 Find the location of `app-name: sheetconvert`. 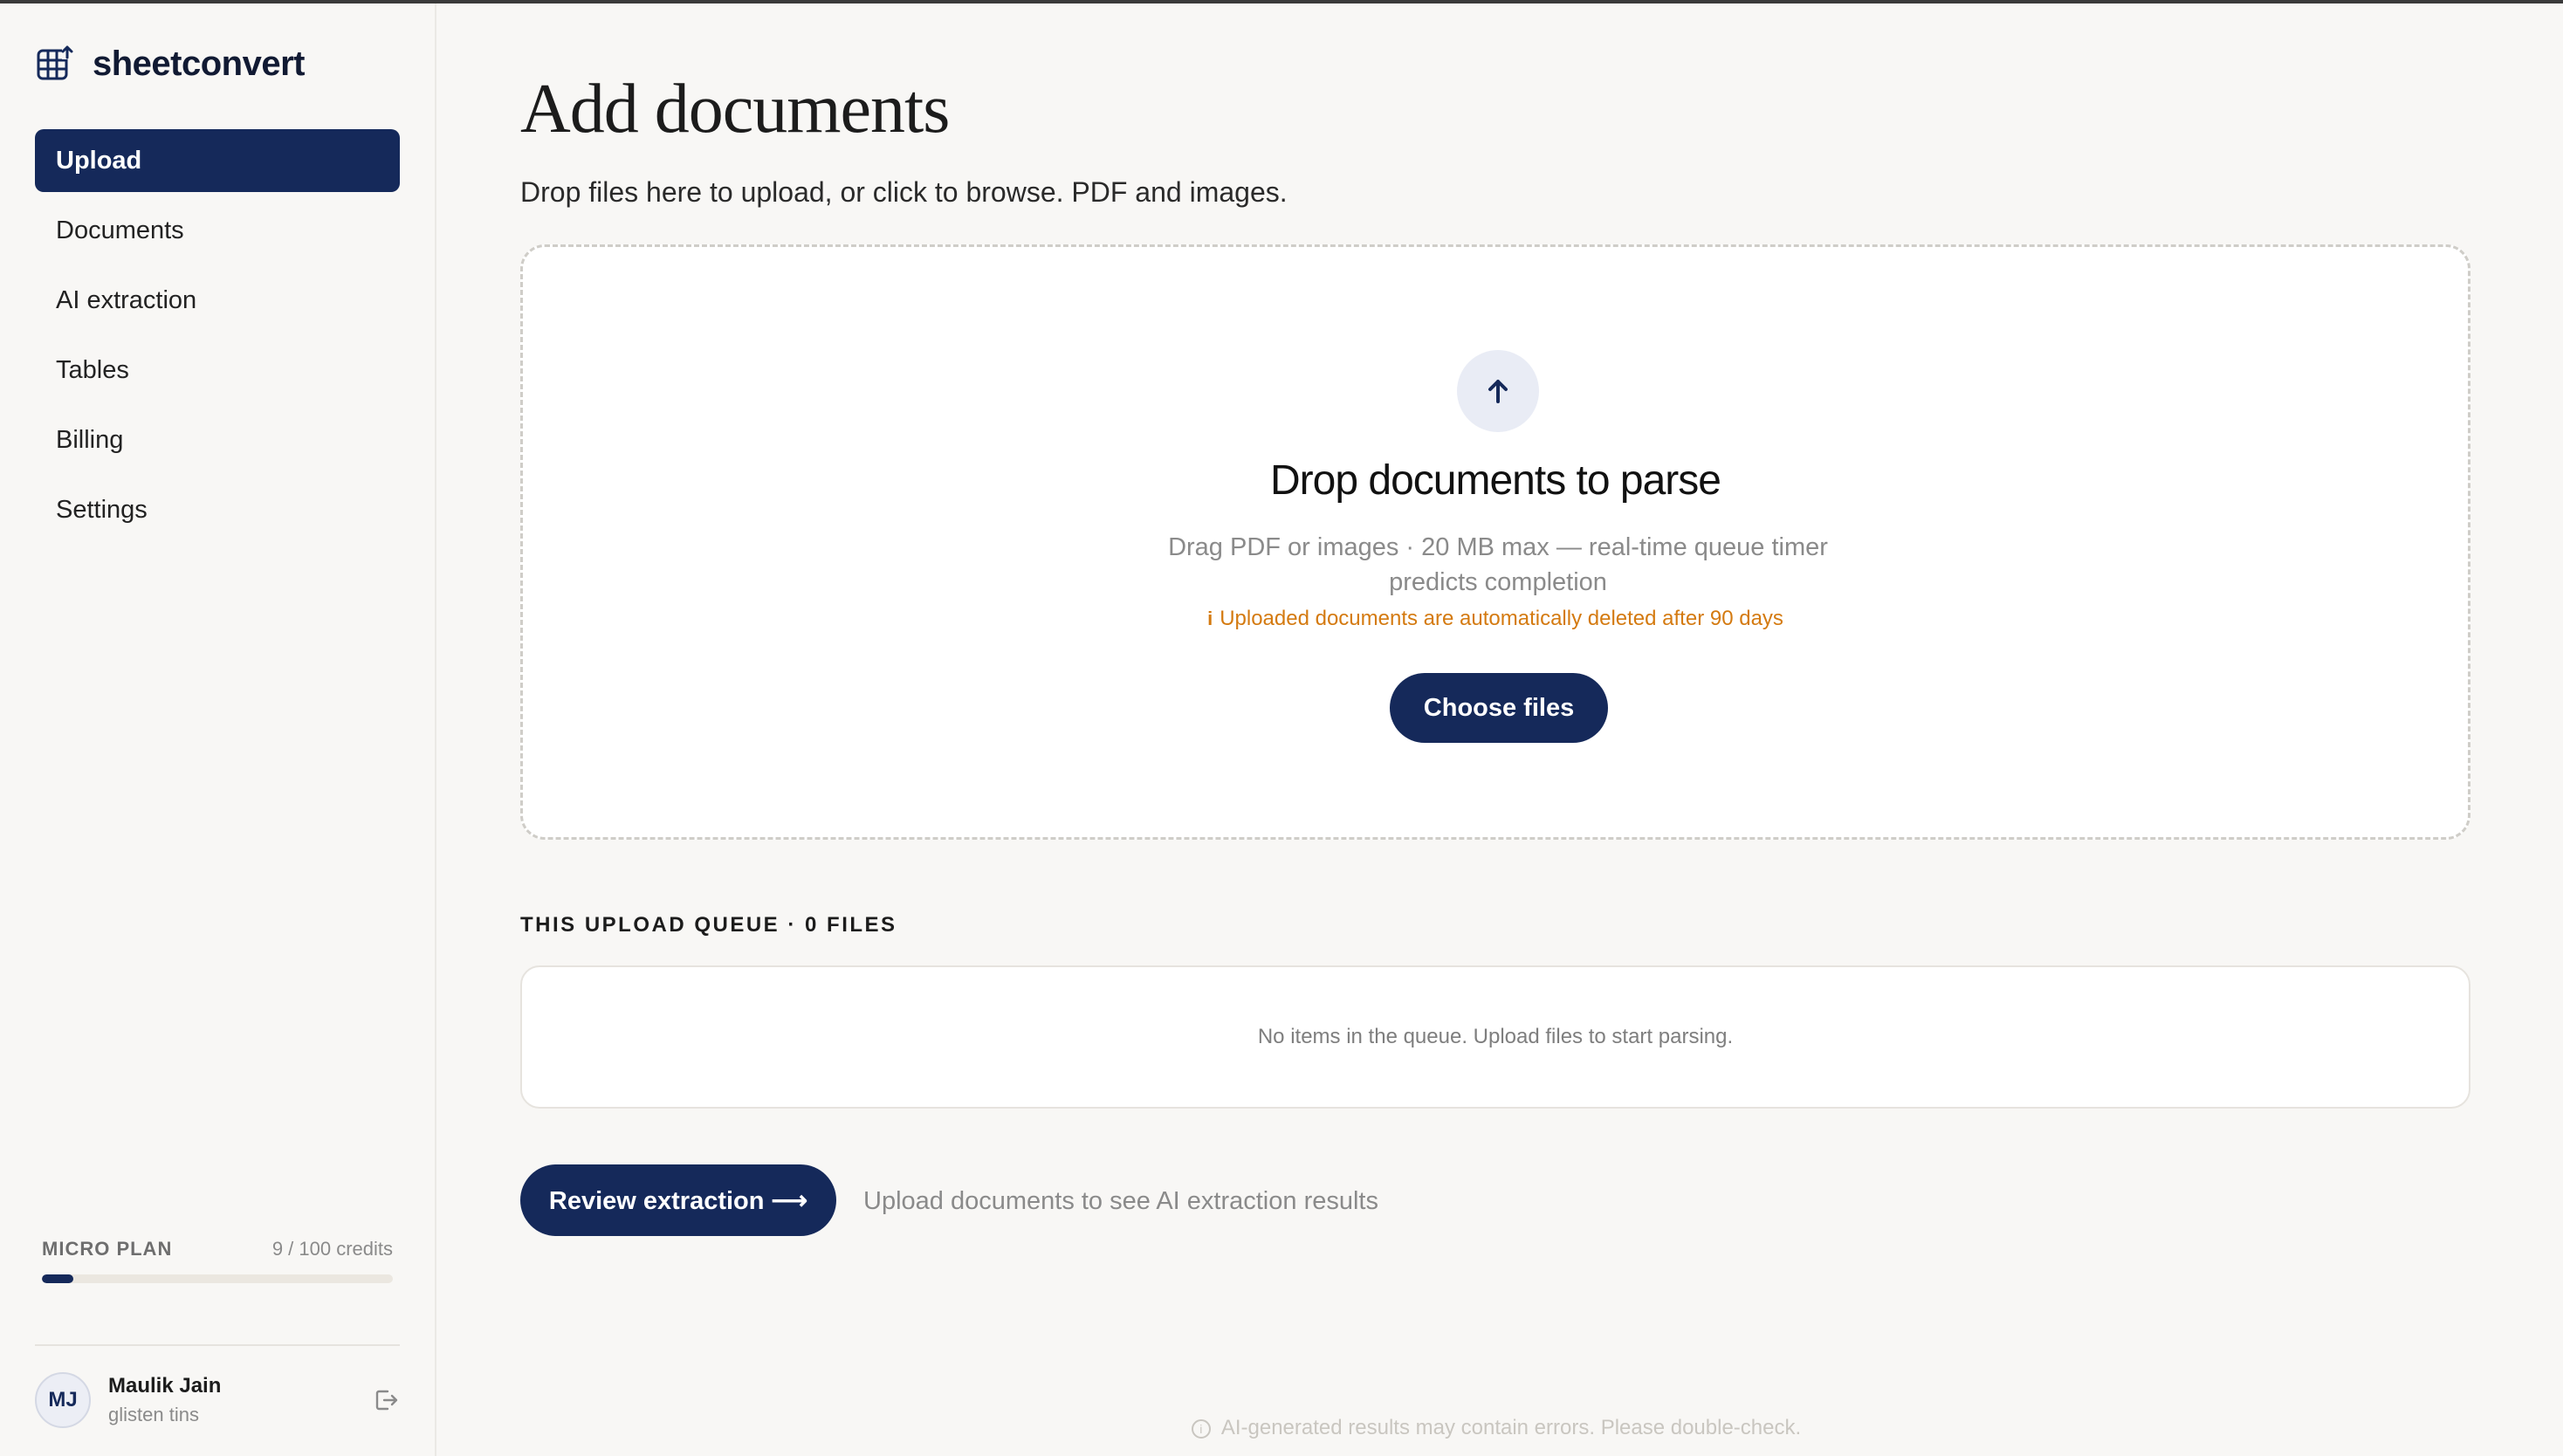

app-name: sheetconvert is located at coordinates (199, 63).